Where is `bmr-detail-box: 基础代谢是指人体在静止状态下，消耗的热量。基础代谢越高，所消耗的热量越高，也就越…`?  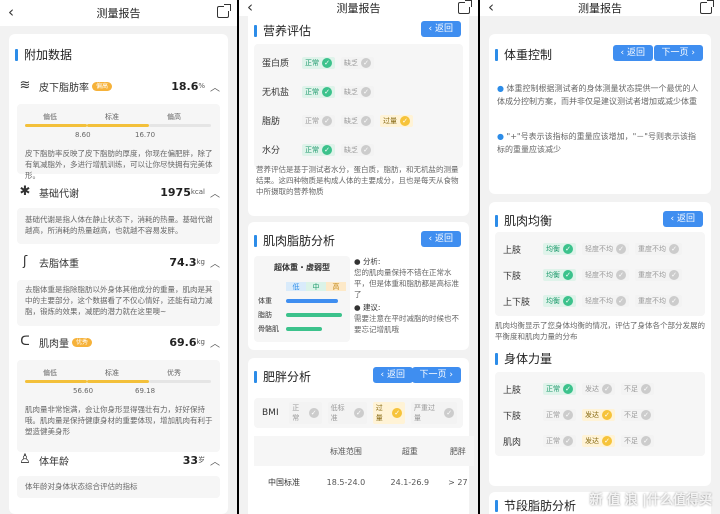 bmr-detail-box: 基础代谢是指人体在静止状态下，消耗的热量。基础代谢越高，所消耗的热量越高，也就越… is located at coordinates (118, 226).